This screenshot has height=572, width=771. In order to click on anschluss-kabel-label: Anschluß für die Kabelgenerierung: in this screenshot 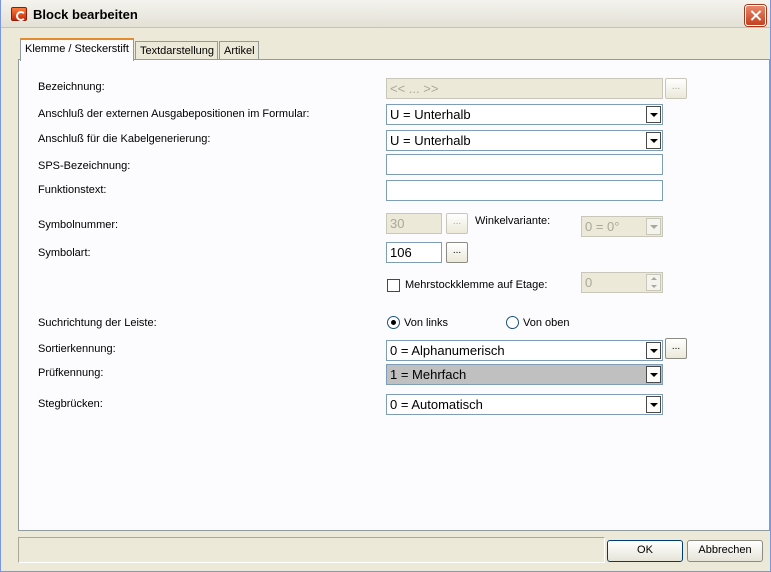, I will do `click(124, 139)`.